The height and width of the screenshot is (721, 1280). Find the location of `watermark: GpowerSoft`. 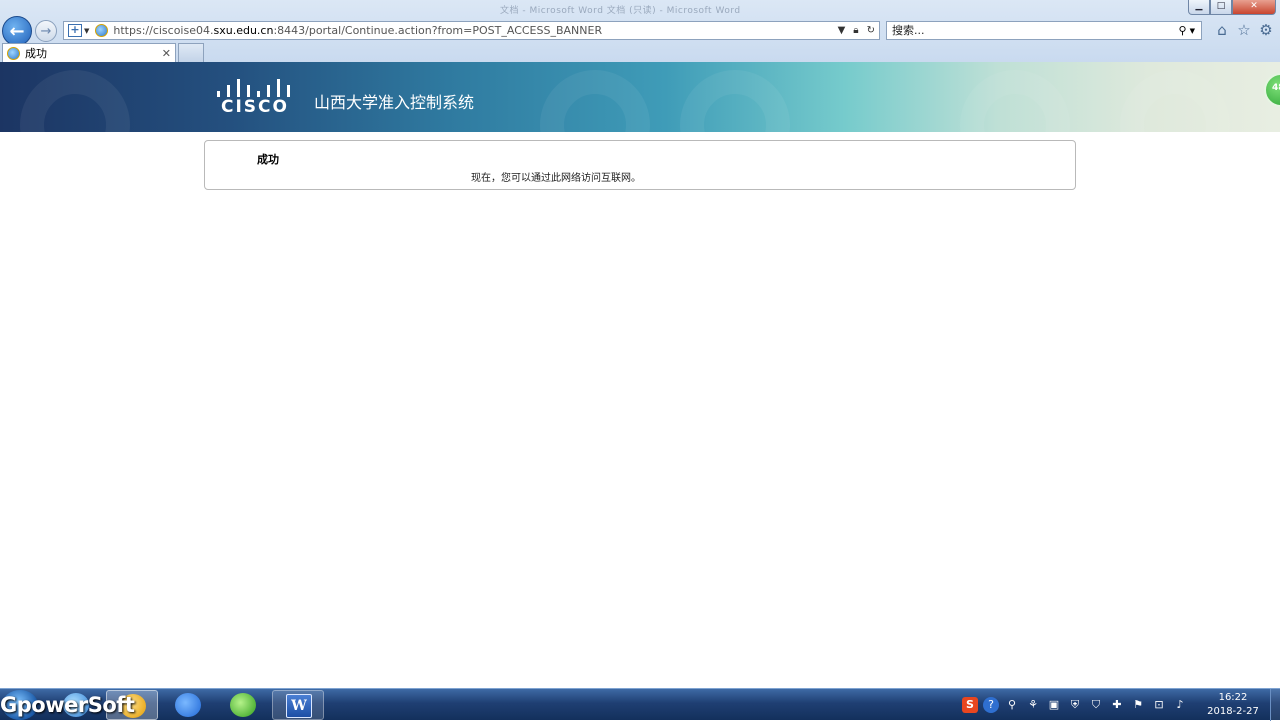

watermark: GpowerSoft is located at coordinates (67, 705).